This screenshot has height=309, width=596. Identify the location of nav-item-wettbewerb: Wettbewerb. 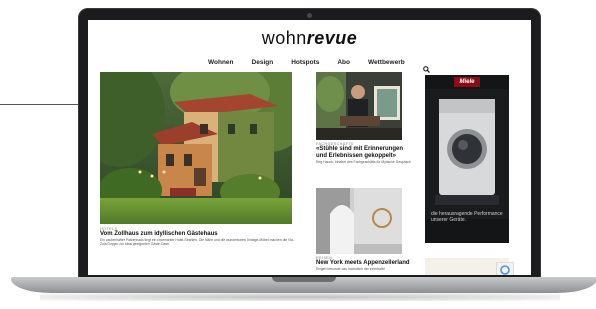
(386, 62).